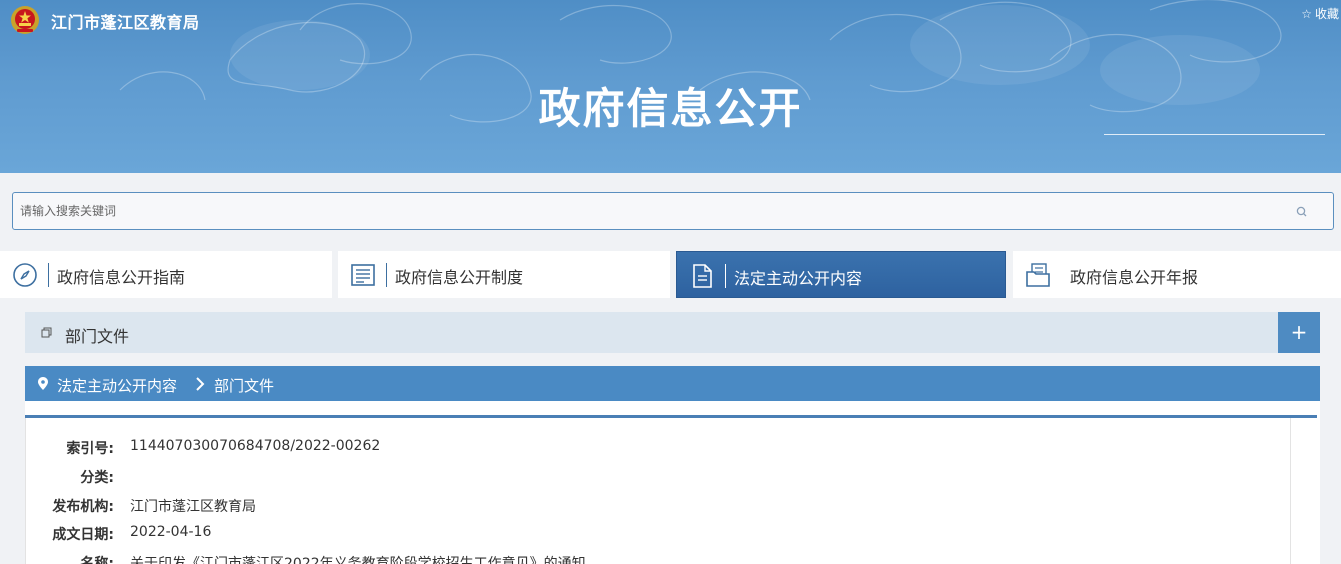 Image resolution: width=1341 pixels, height=564 pixels. I want to click on tab-disclosure-guide: 政府信息公开指南, so click(166, 274).